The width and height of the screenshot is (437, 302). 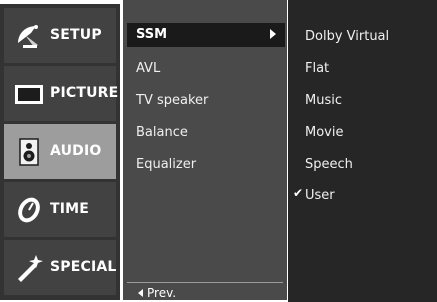 I want to click on clock-icon, so click(x=29, y=210).